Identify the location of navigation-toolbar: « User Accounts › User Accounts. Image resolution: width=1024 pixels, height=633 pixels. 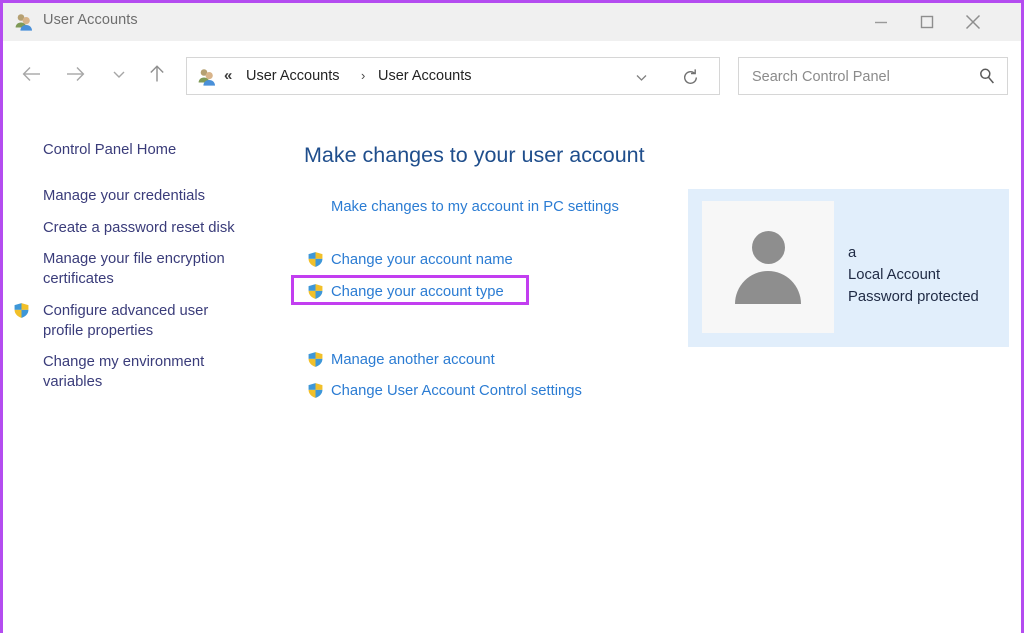
(512, 74).